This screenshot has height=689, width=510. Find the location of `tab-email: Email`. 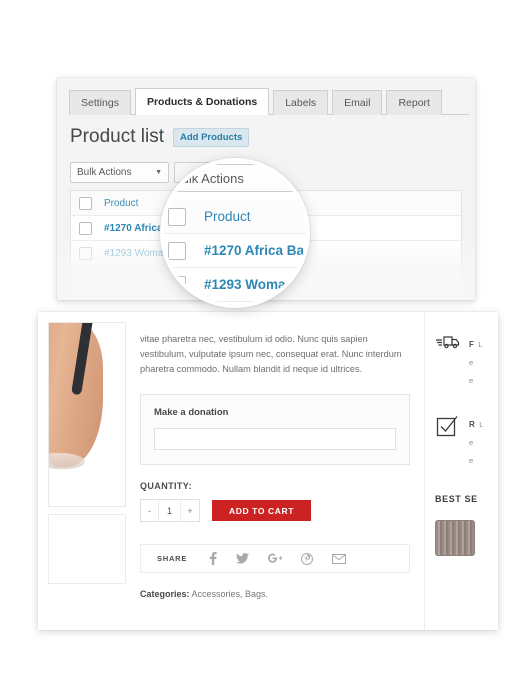

tab-email: Email is located at coordinates (357, 102).